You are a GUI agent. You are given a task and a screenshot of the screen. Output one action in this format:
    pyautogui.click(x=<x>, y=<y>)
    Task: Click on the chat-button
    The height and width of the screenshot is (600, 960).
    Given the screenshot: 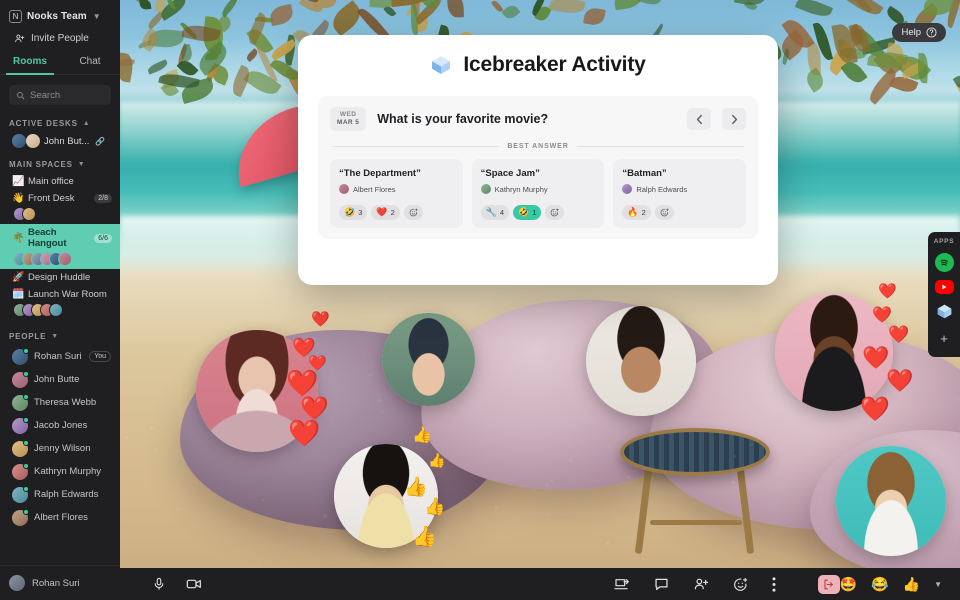 What is the action you would take?
    pyautogui.click(x=661, y=584)
    